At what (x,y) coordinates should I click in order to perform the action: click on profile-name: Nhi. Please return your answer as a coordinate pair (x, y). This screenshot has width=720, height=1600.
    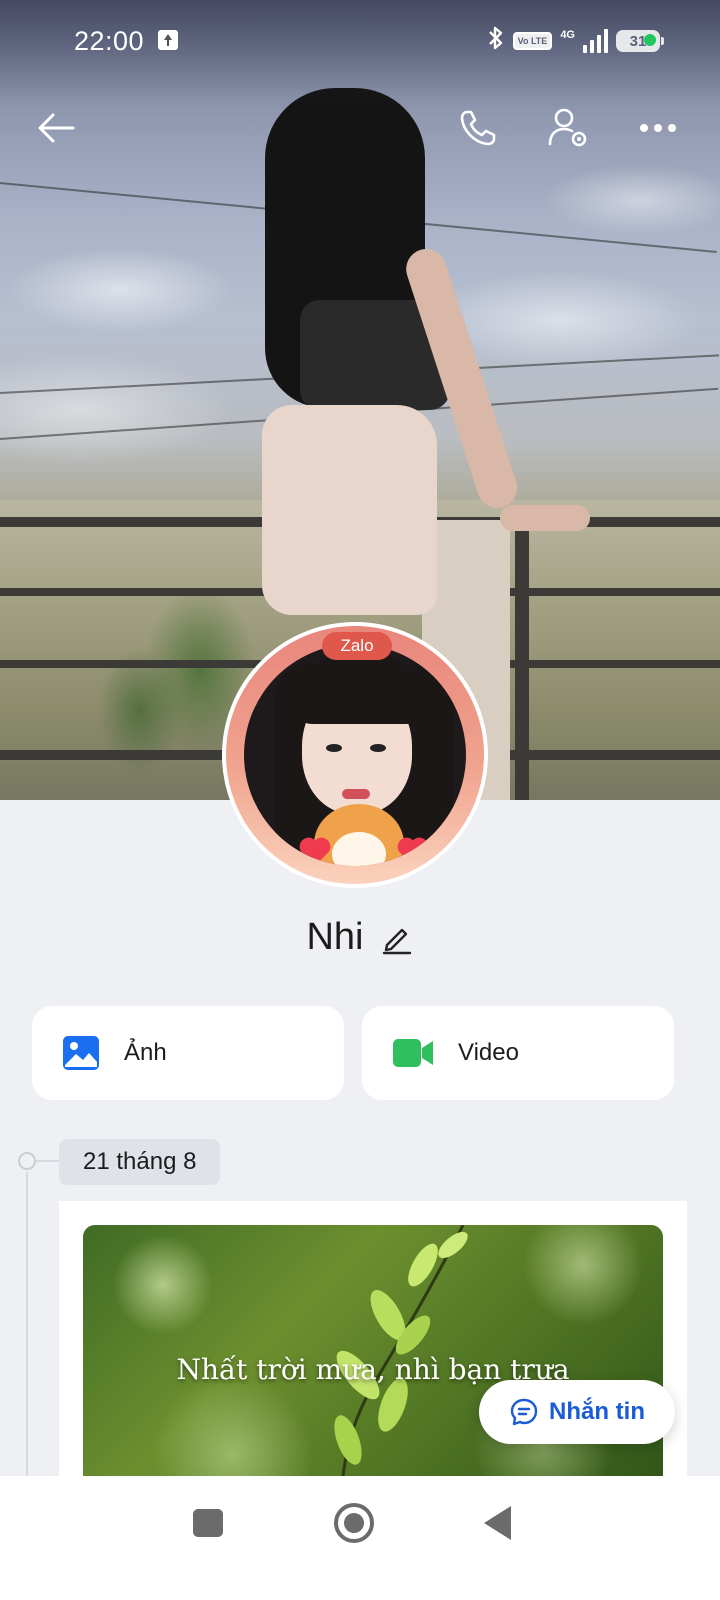
    Looking at the image, I should click on (335, 937).